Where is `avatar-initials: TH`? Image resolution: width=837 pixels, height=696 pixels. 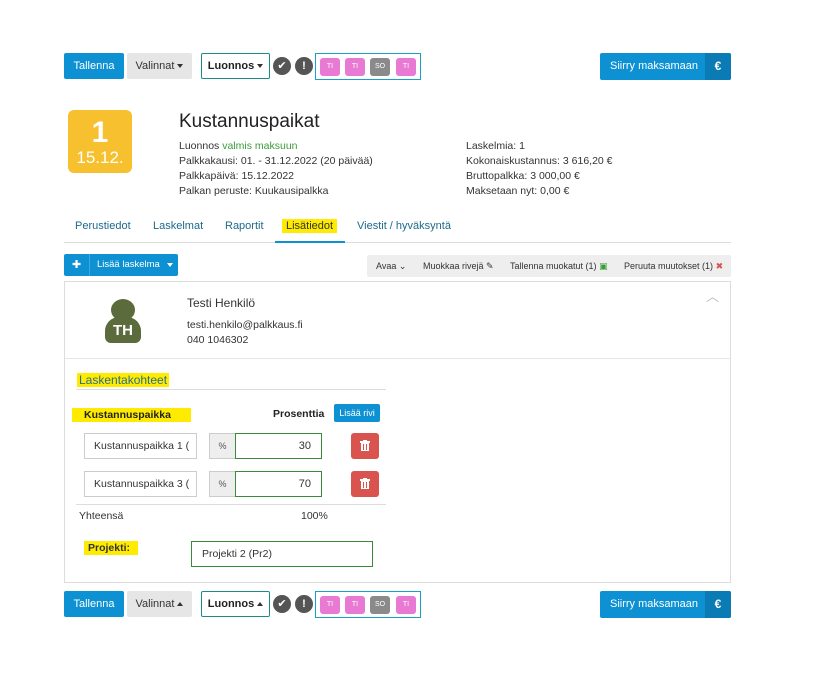
avatar-initials: TH is located at coordinates (123, 330).